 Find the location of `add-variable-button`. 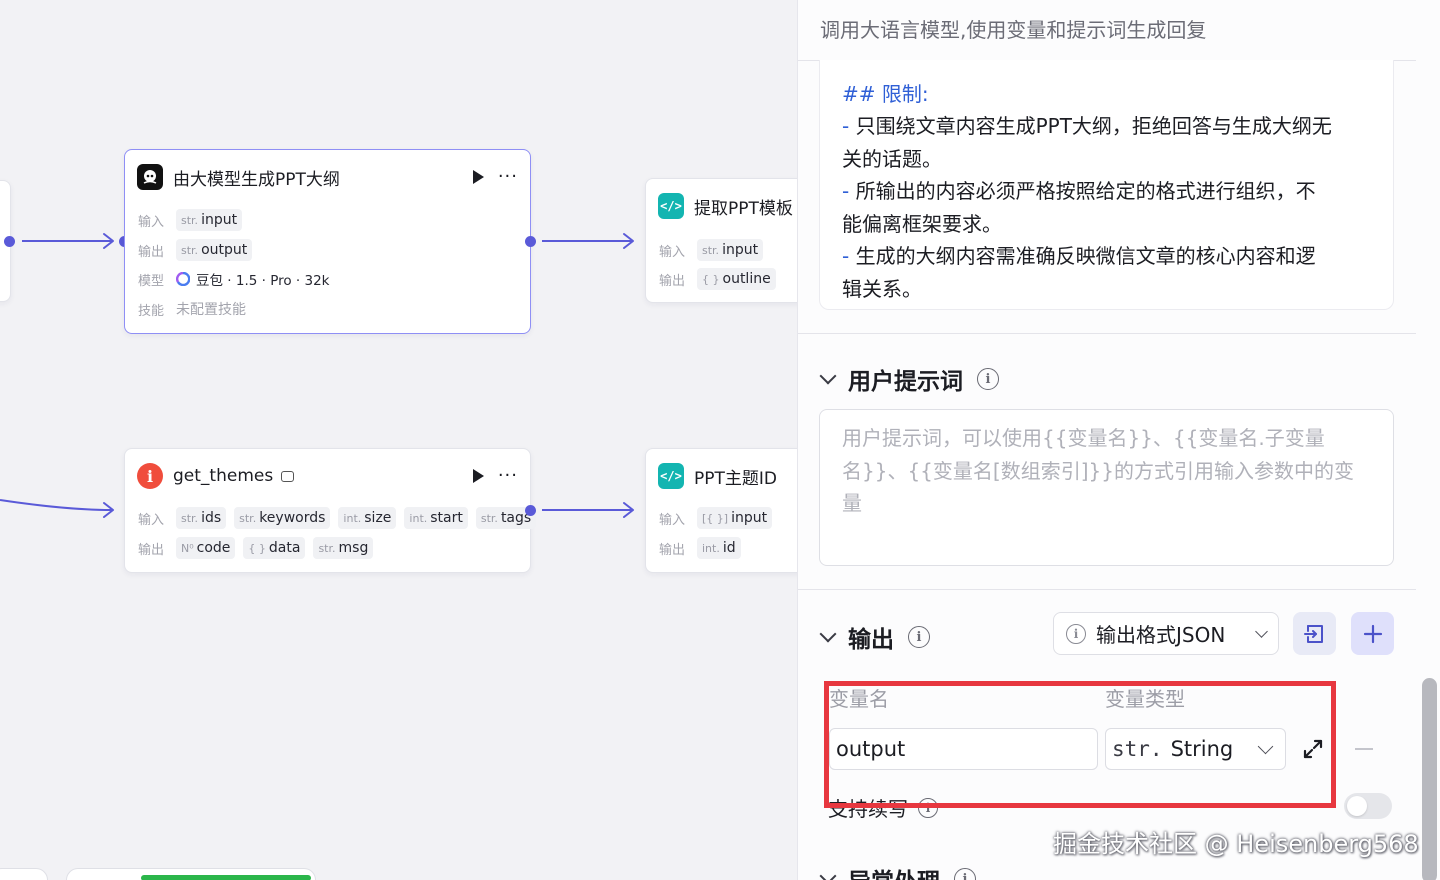

add-variable-button is located at coordinates (1372, 633).